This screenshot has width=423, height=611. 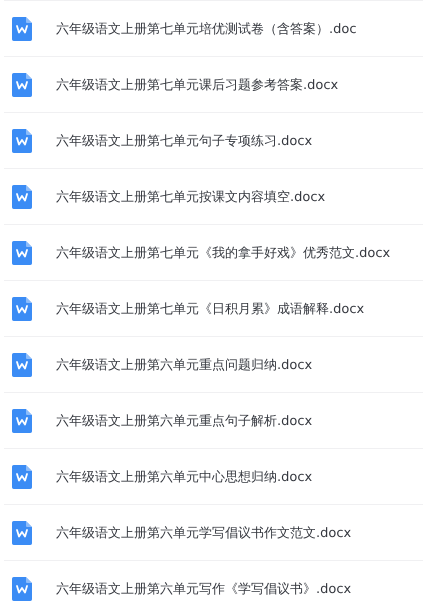 What do you see at coordinates (206, 29) in the screenshot?
I see `file-name: 六年级语文上册第七单元培优测试卷（含答案）.doc` at bounding box center [206, 29].